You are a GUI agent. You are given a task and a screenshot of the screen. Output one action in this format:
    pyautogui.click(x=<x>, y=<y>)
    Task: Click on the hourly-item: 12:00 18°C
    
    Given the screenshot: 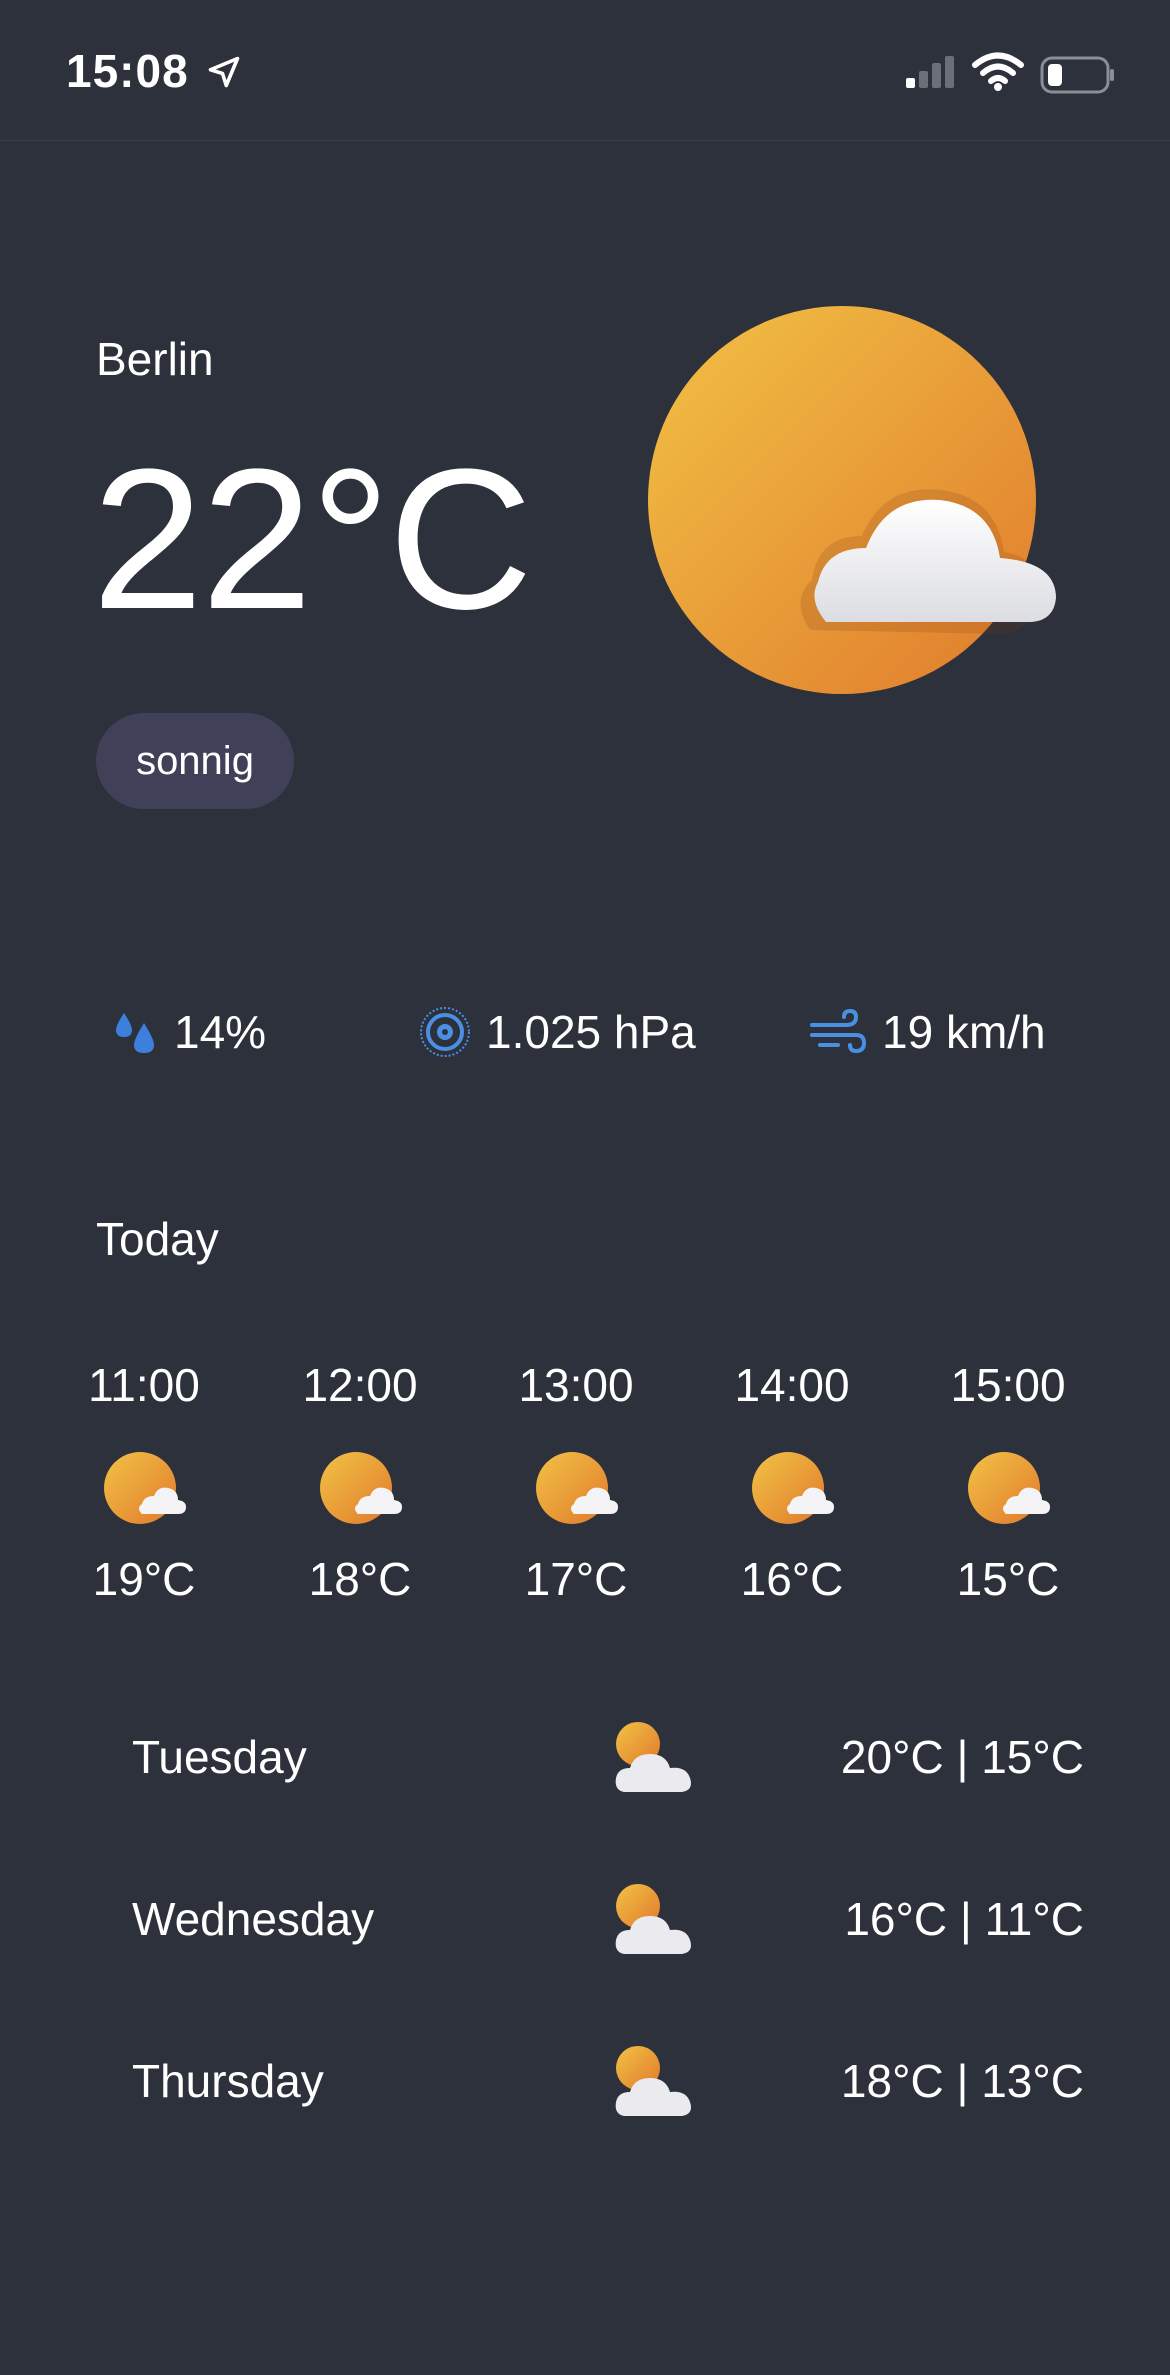 What is the action you would take?
    pyautogui.click(x=360, y=1482)
    